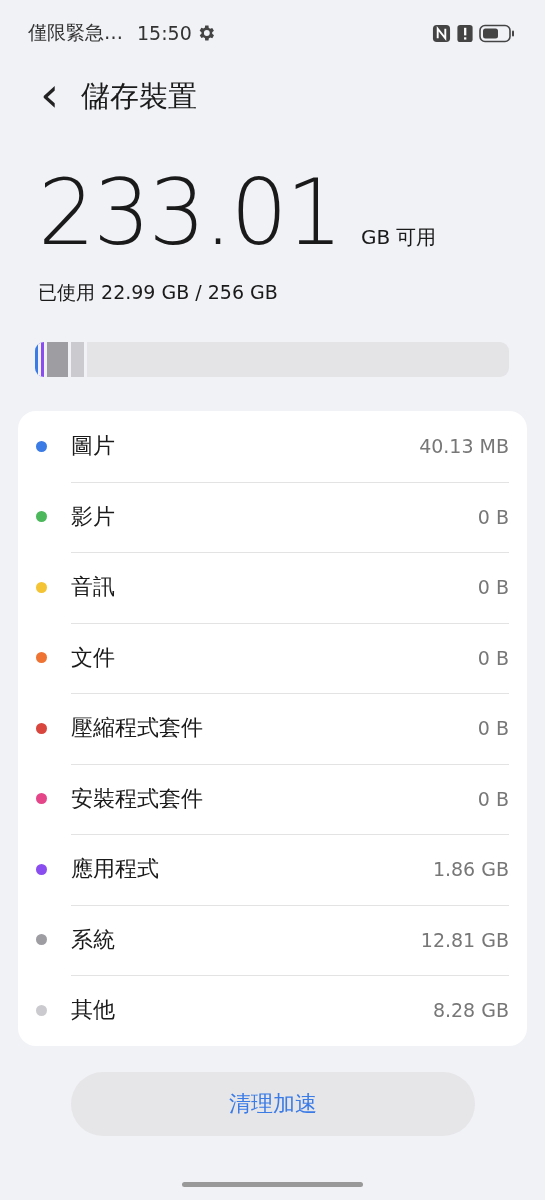 This screenshot has width=545, height=1200. Describe the element at coordinates (246, 939) in the screenshot. I see `category-label: 系統` at that location.